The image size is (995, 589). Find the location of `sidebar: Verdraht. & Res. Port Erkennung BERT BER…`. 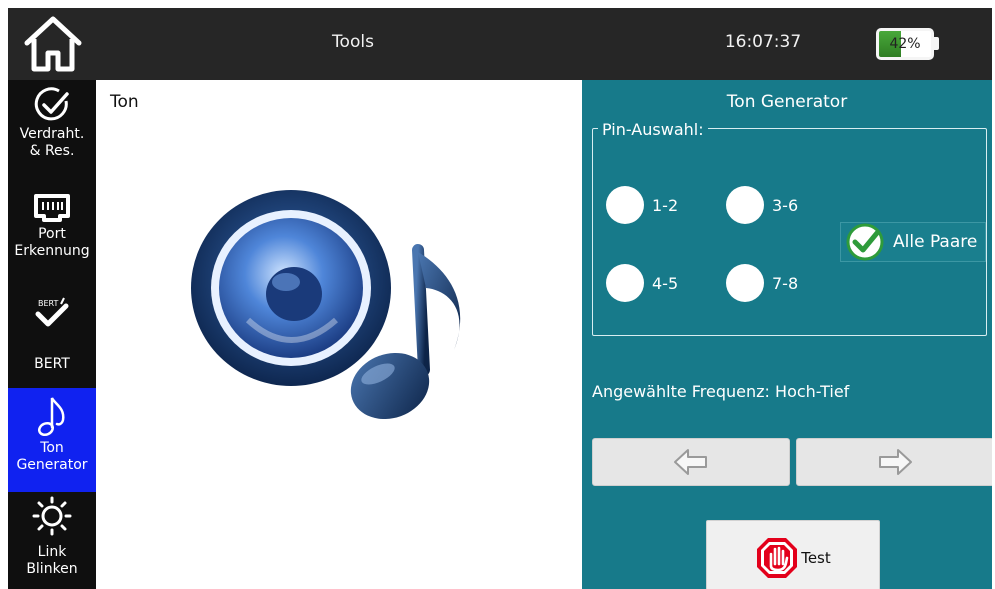

sidebar: Verdraht. & Res. Port Erkennung BERT BER… is located at coordinates (52, 334).